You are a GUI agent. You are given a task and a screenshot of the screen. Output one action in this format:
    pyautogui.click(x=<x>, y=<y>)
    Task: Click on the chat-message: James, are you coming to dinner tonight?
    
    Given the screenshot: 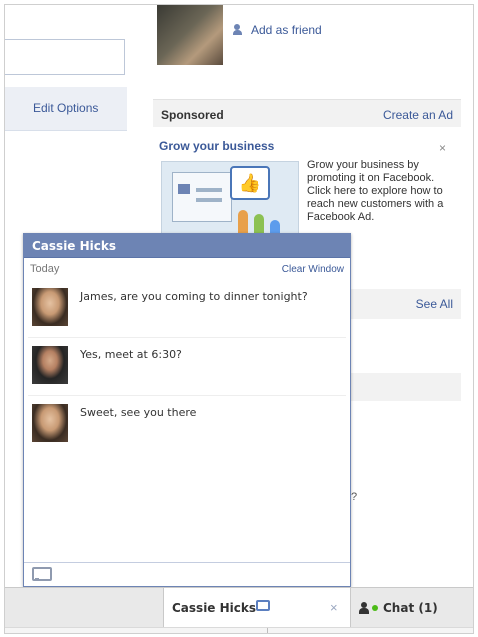 What is the action you would take?
    pyautogui.click(x=187, y=309)
    